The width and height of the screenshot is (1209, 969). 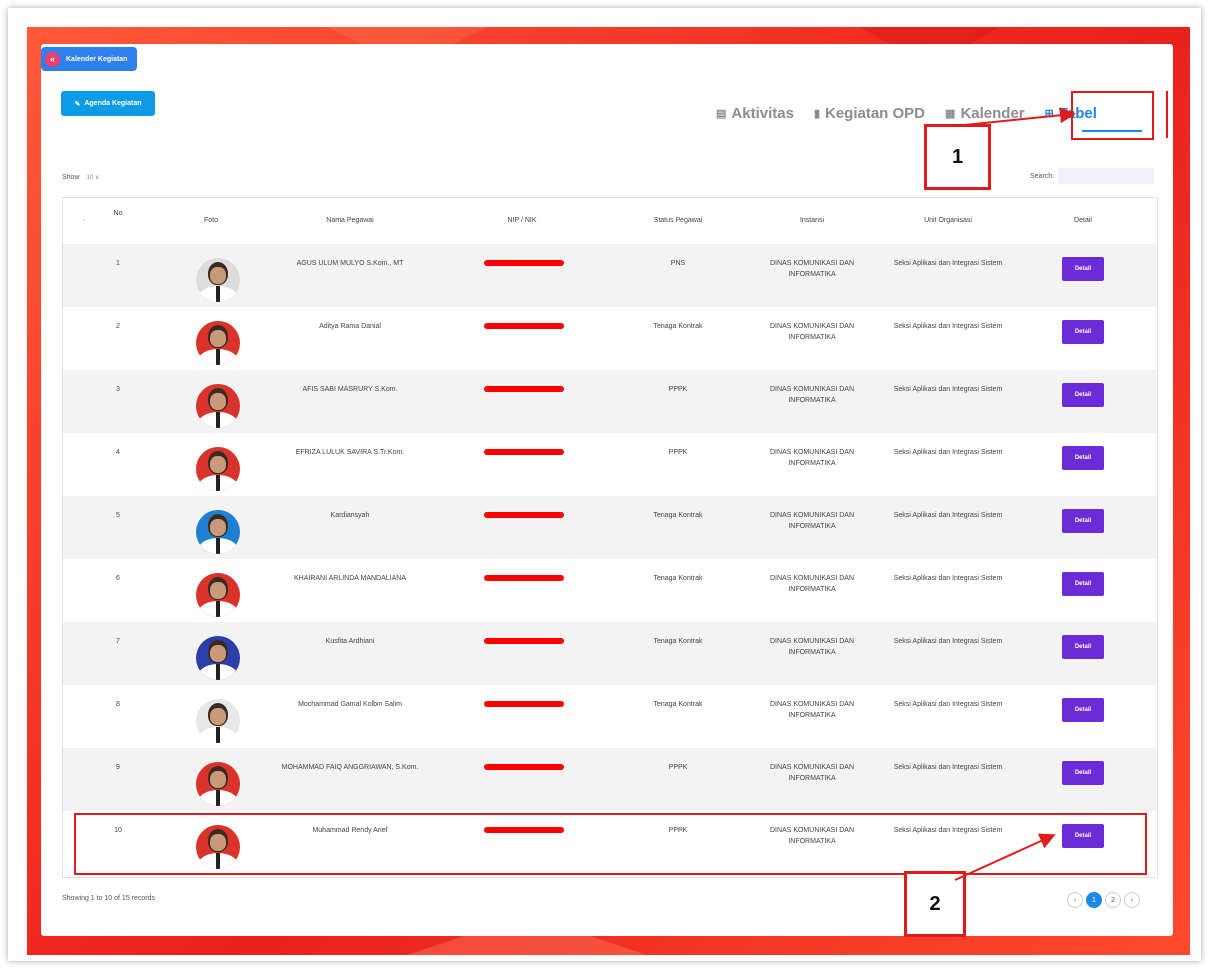 What do you see at coordinates (678, 263) in the screenshot?
I see `employee-status: PNS` at bounding box center [678, 263].